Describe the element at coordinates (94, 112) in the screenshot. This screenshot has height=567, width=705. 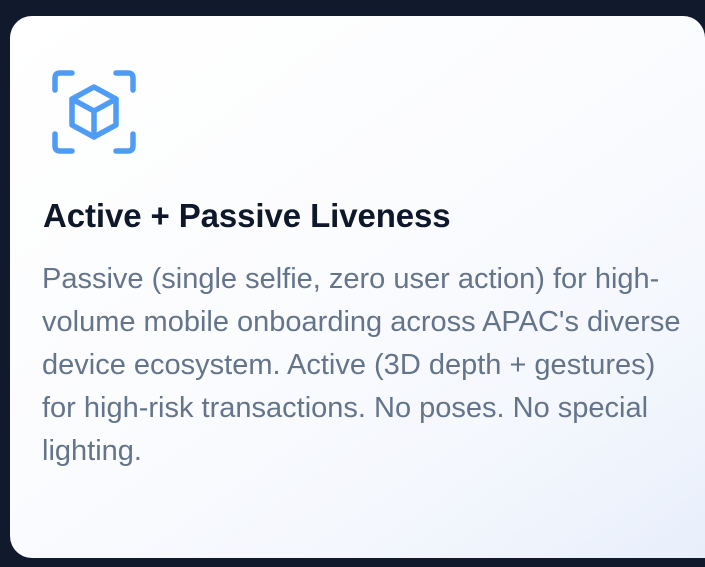
I see `3d-cube-scan-icon` at that location.